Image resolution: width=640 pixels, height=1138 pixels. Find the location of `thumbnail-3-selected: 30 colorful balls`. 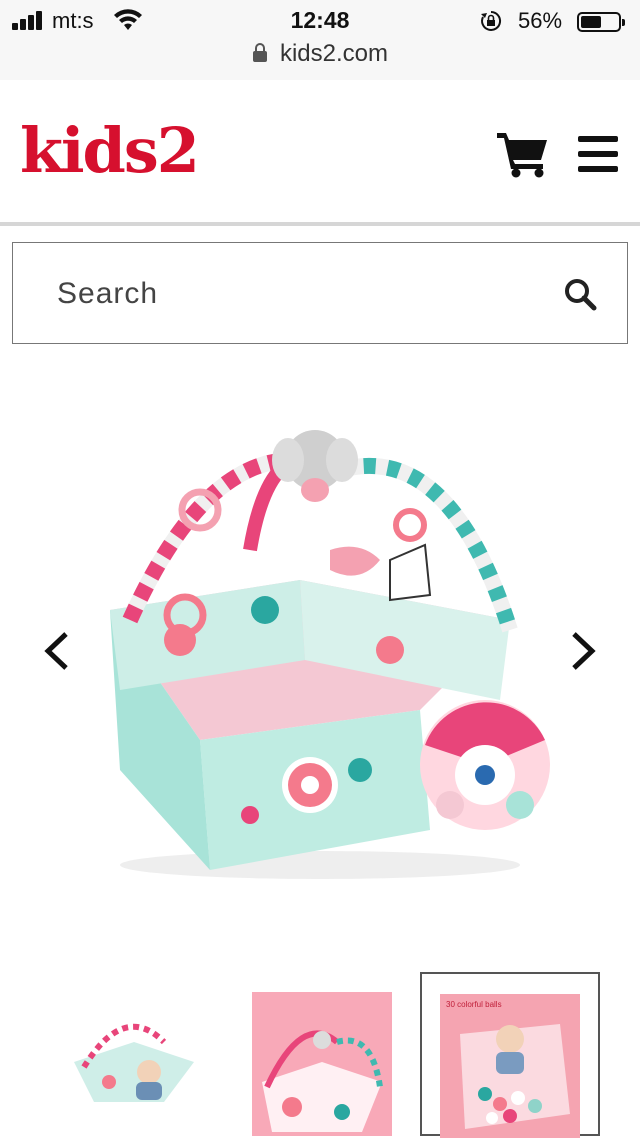

thumbnail-3-selected: 30 colorful balls is located at coordinates (510, 1055).